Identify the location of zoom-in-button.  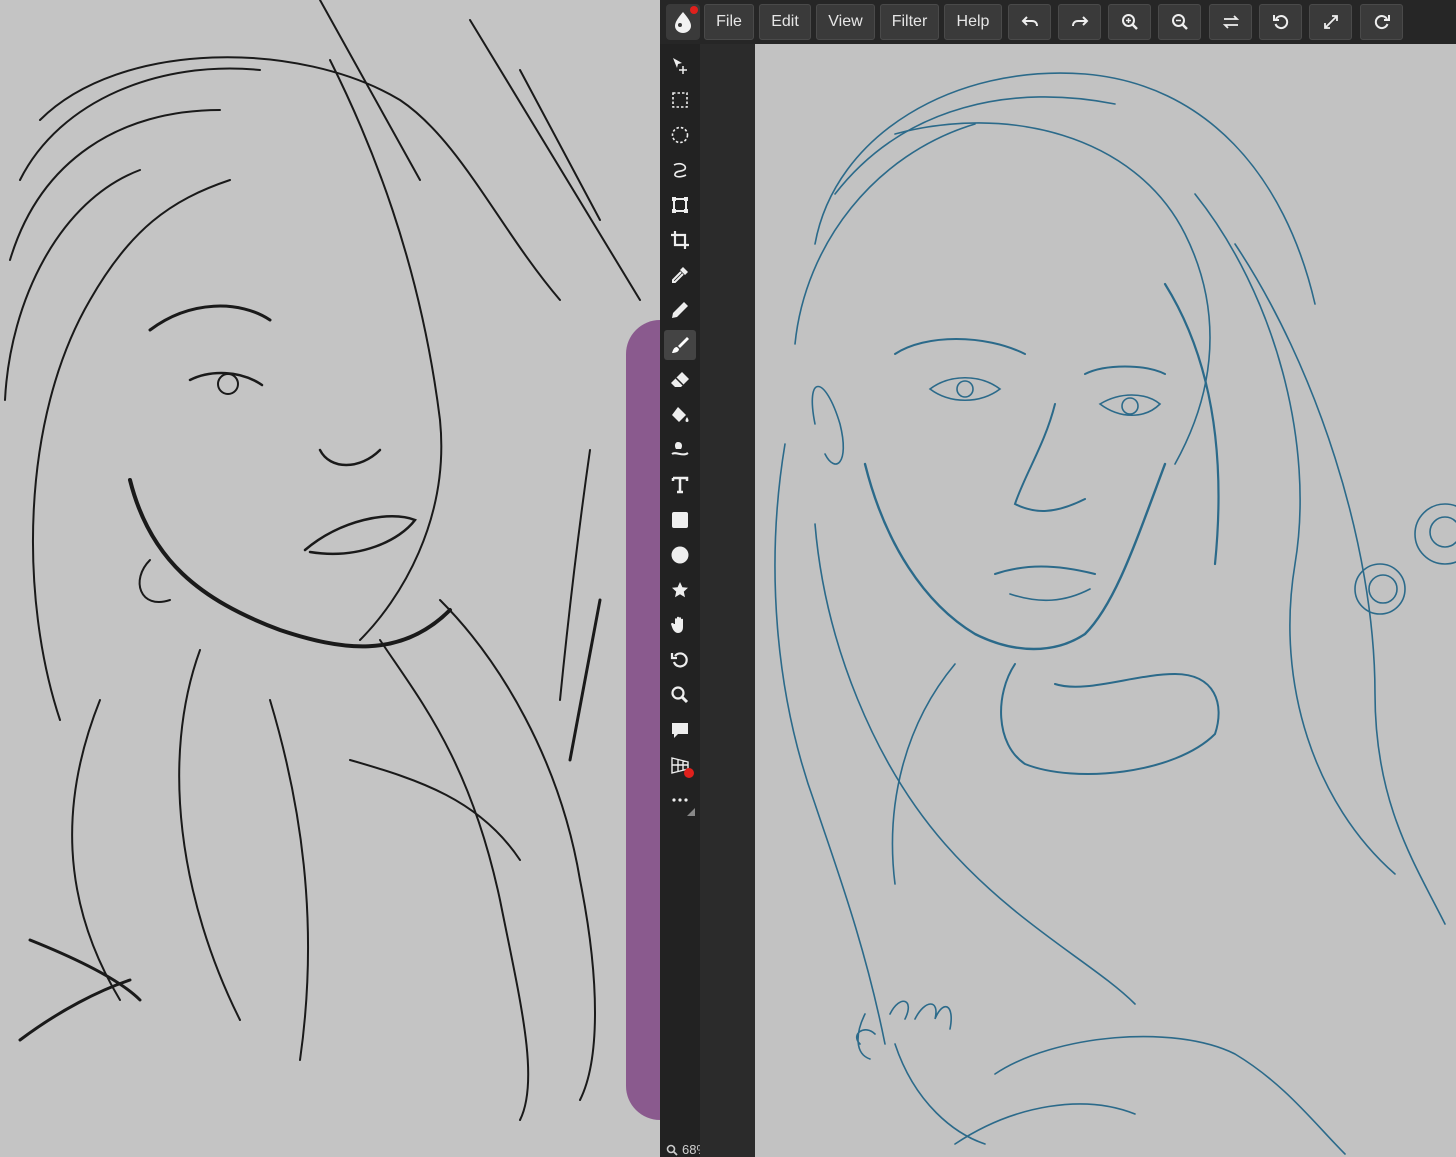
(1129, 22).